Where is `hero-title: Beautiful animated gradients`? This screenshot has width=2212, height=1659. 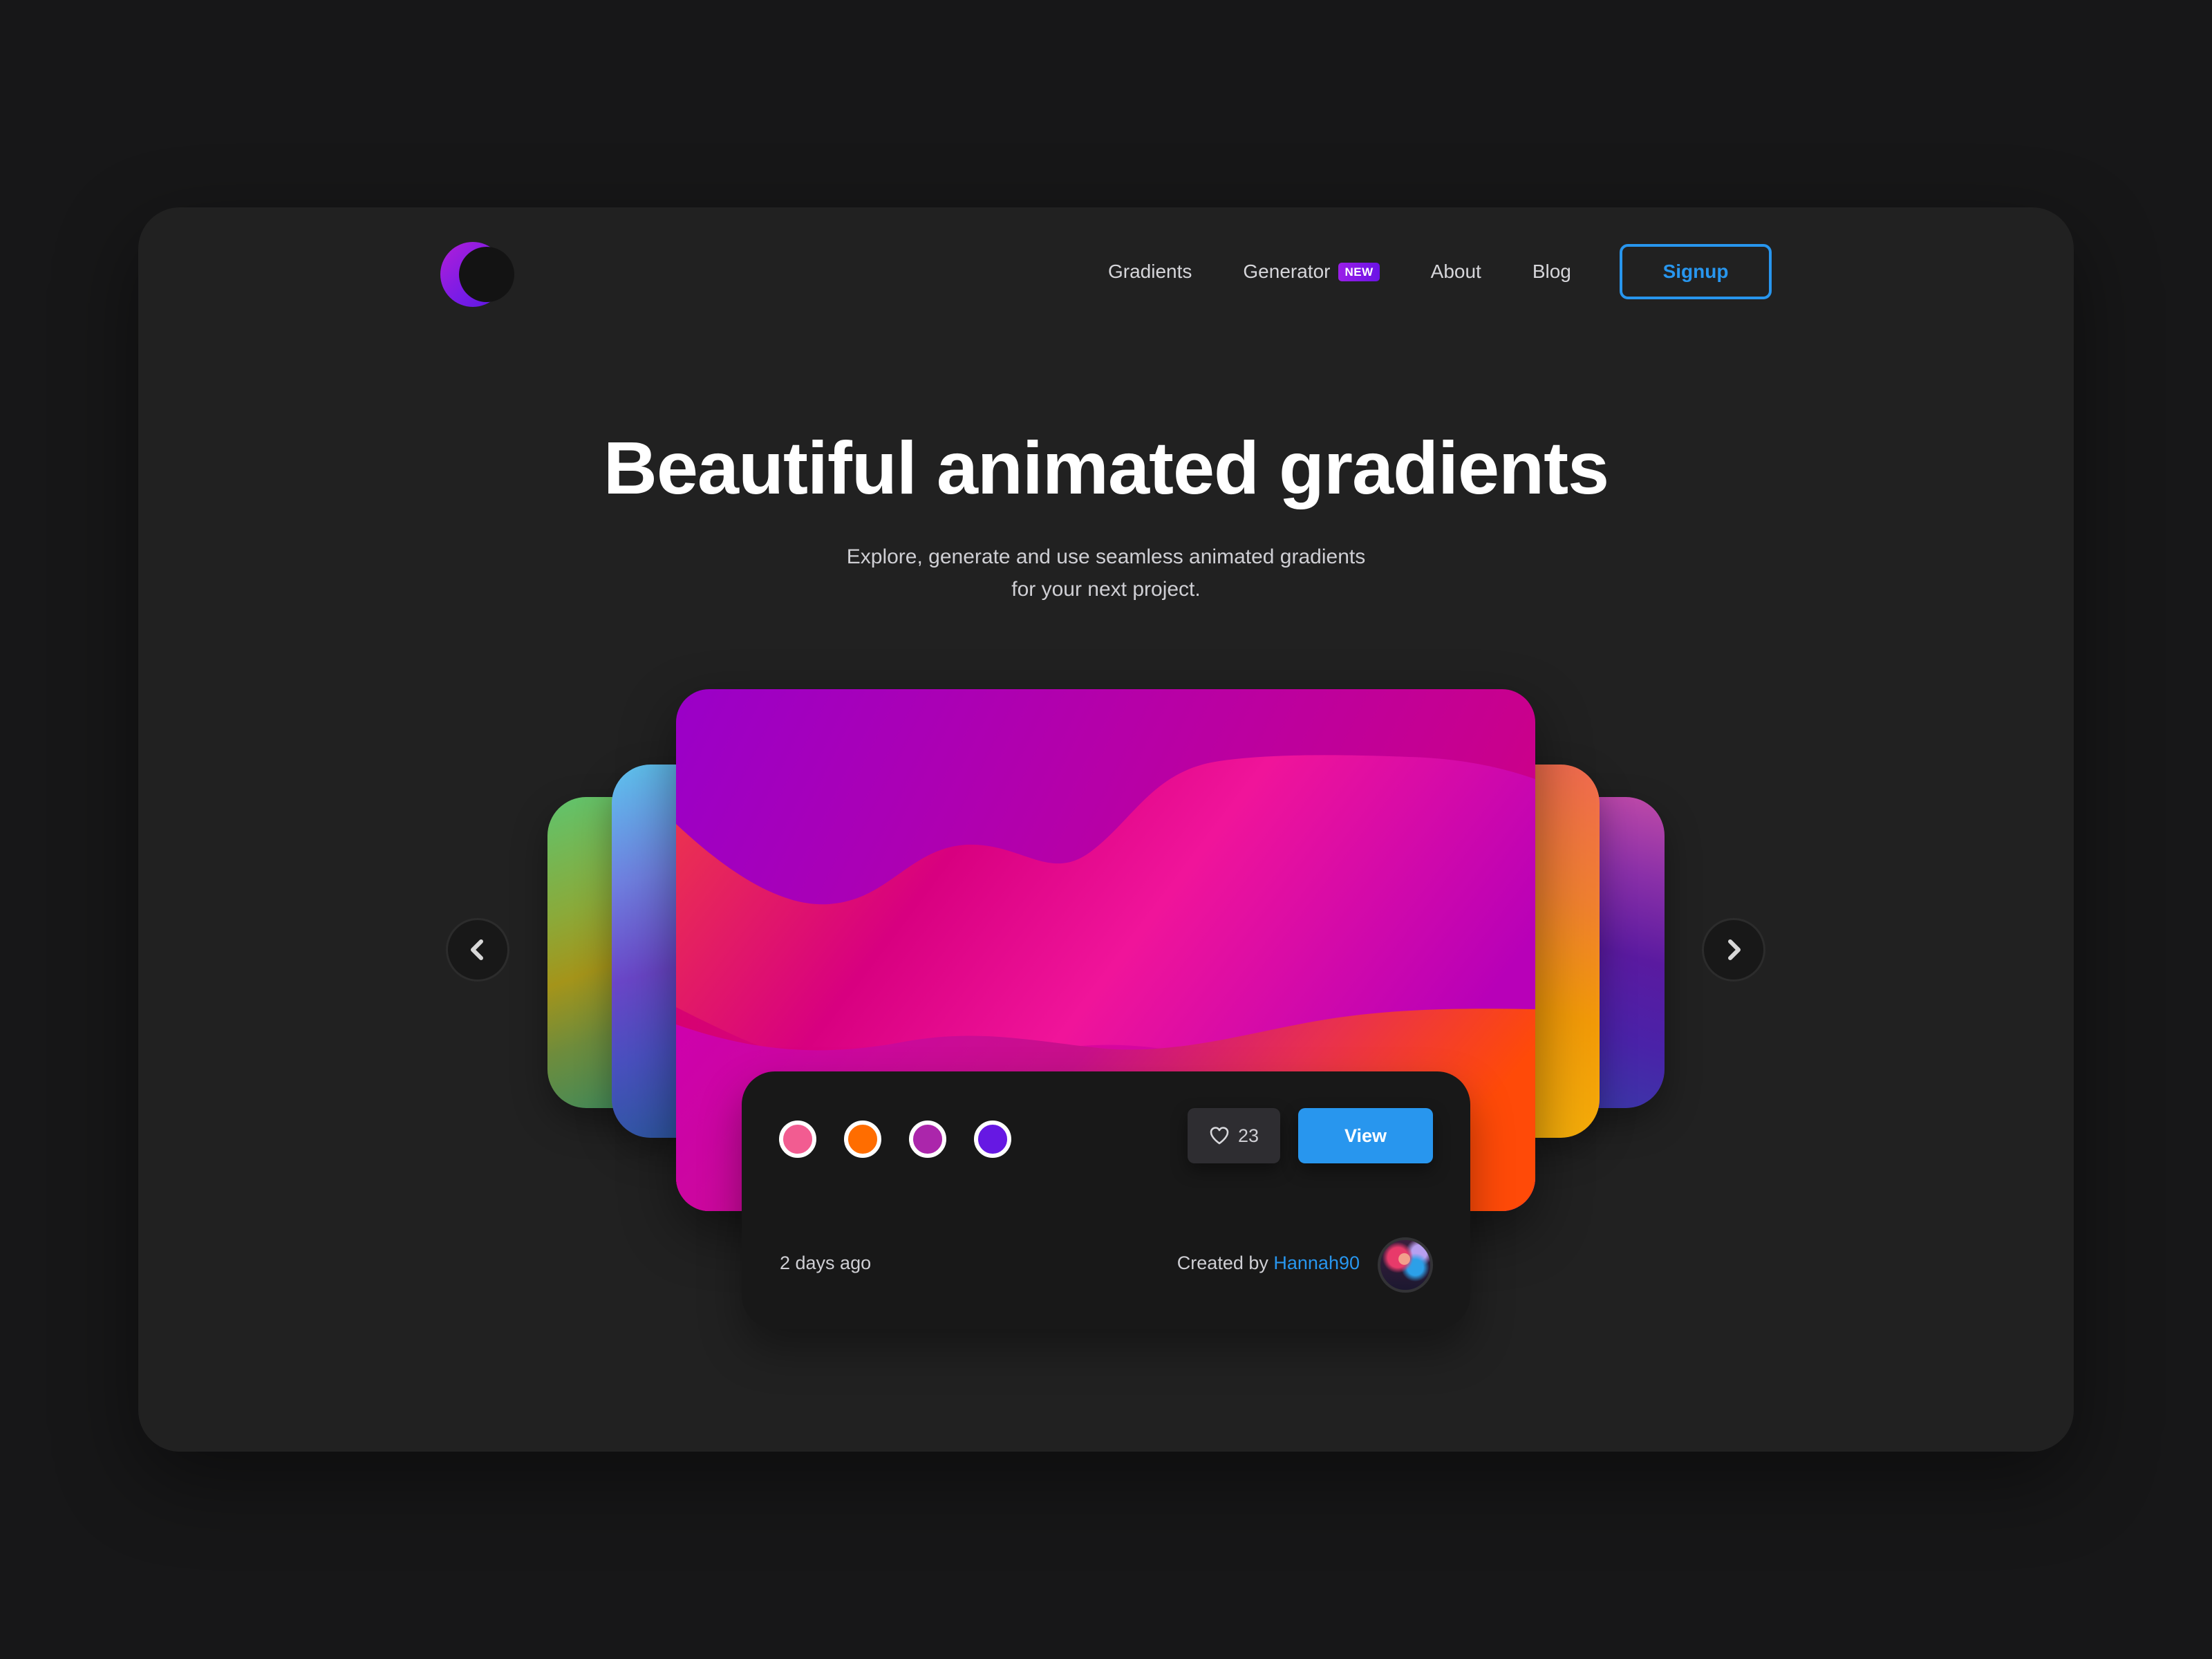 hero-title: Beautiful animated gradients is located at coordinates (1106, 467).